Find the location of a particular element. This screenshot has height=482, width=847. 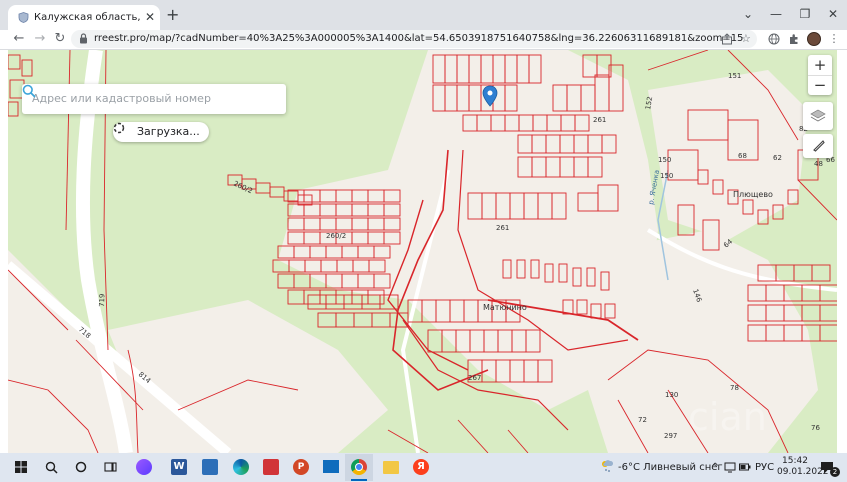

store-icon is located at coordinates (210, 467).